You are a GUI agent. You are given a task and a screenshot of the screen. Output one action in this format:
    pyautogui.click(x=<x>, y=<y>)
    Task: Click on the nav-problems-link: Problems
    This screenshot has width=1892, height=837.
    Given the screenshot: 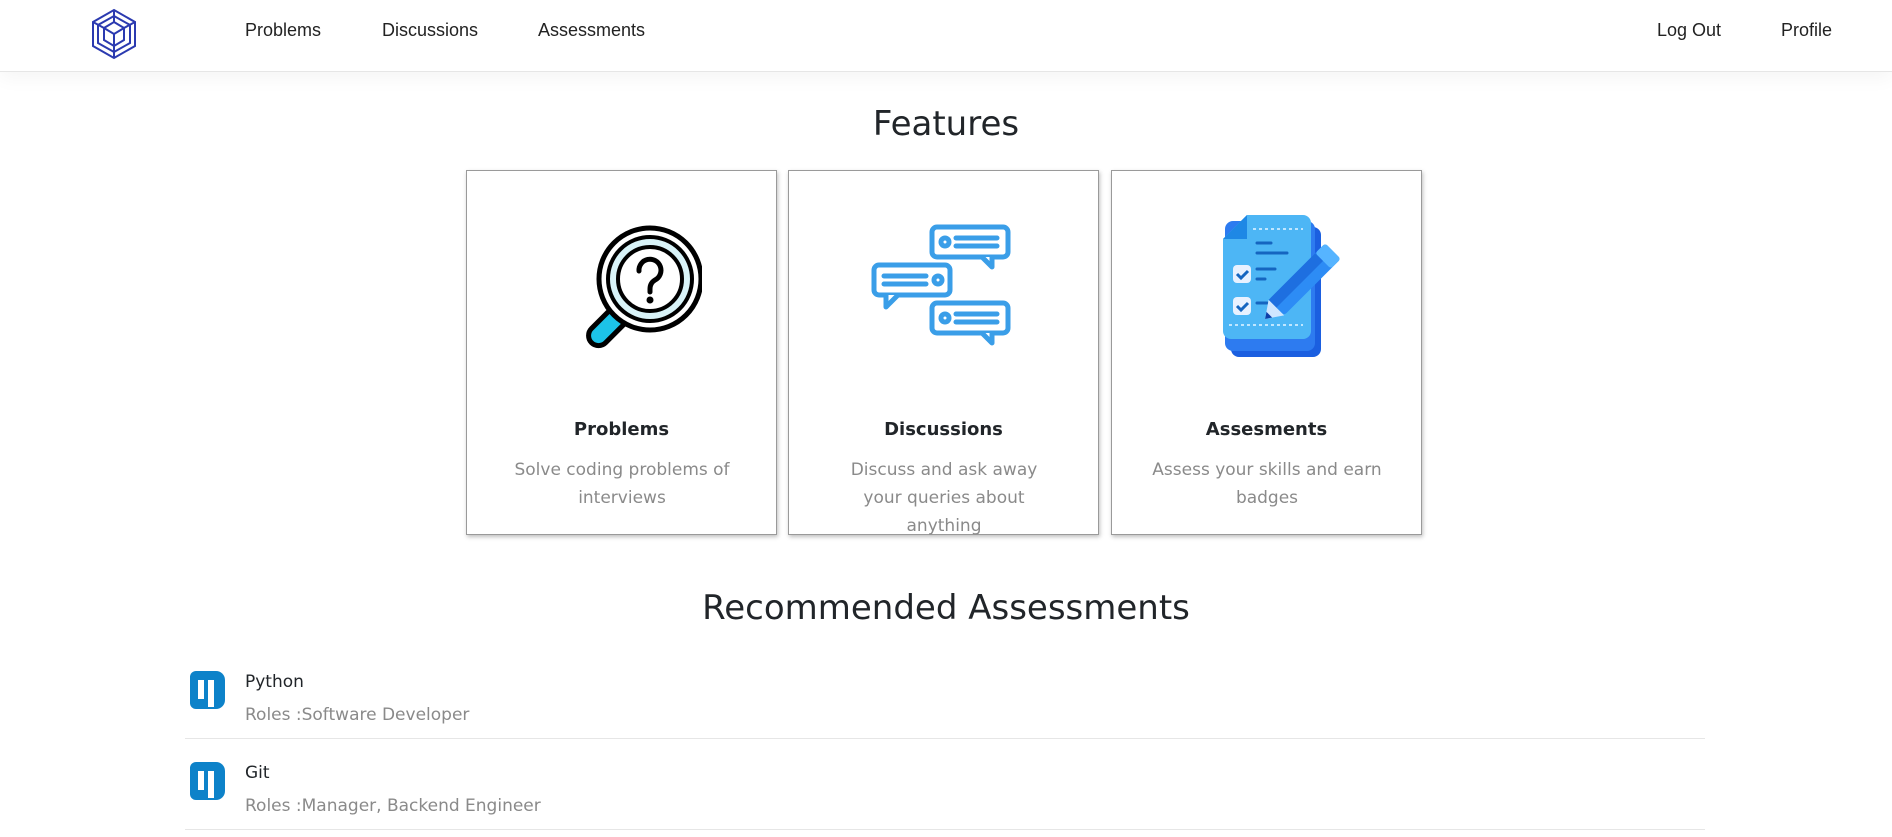 What is the action you would take?
    pyautogui.click(x=283, y=30)
    